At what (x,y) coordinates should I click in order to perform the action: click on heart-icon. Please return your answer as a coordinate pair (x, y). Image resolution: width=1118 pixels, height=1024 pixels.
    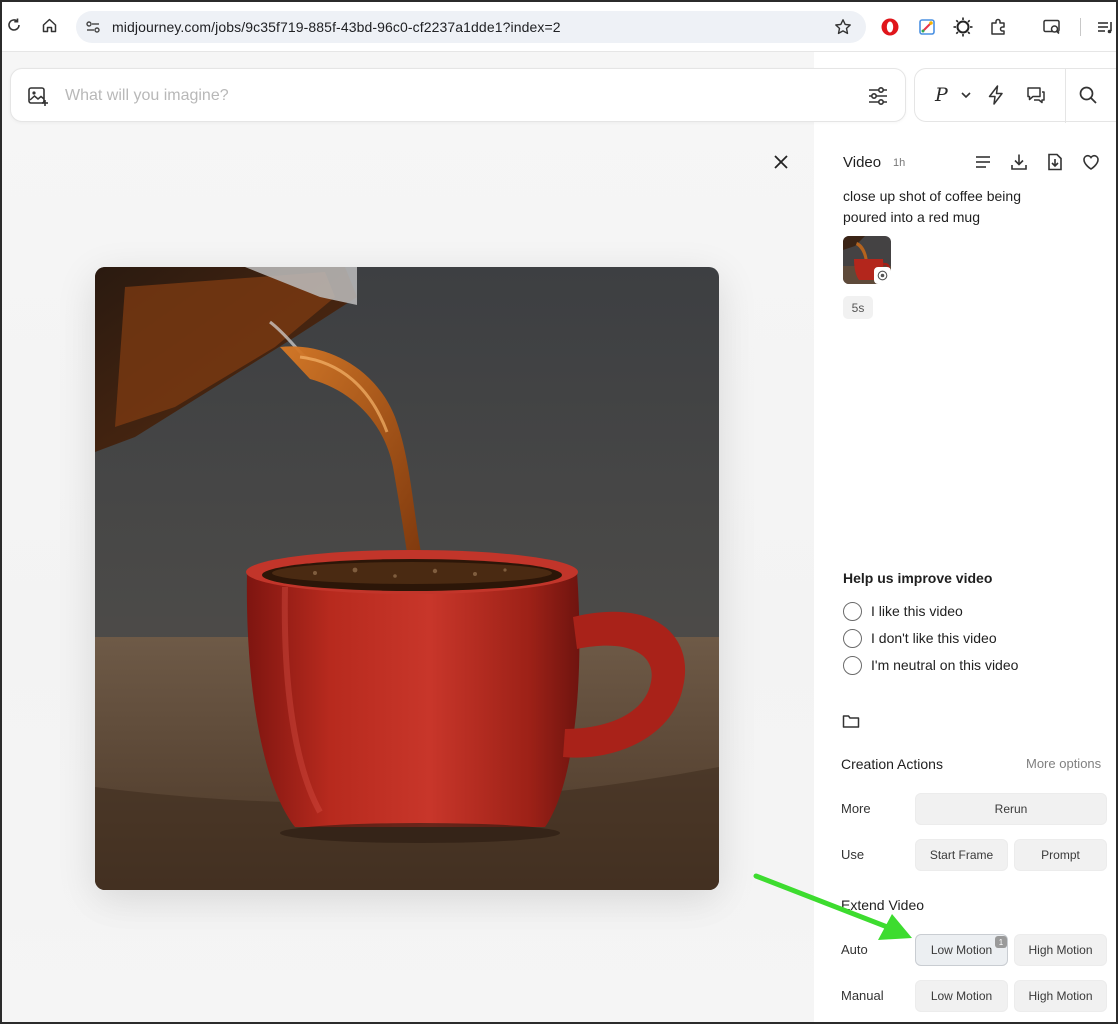
    Looking at the image, I should click on (1091, 162).